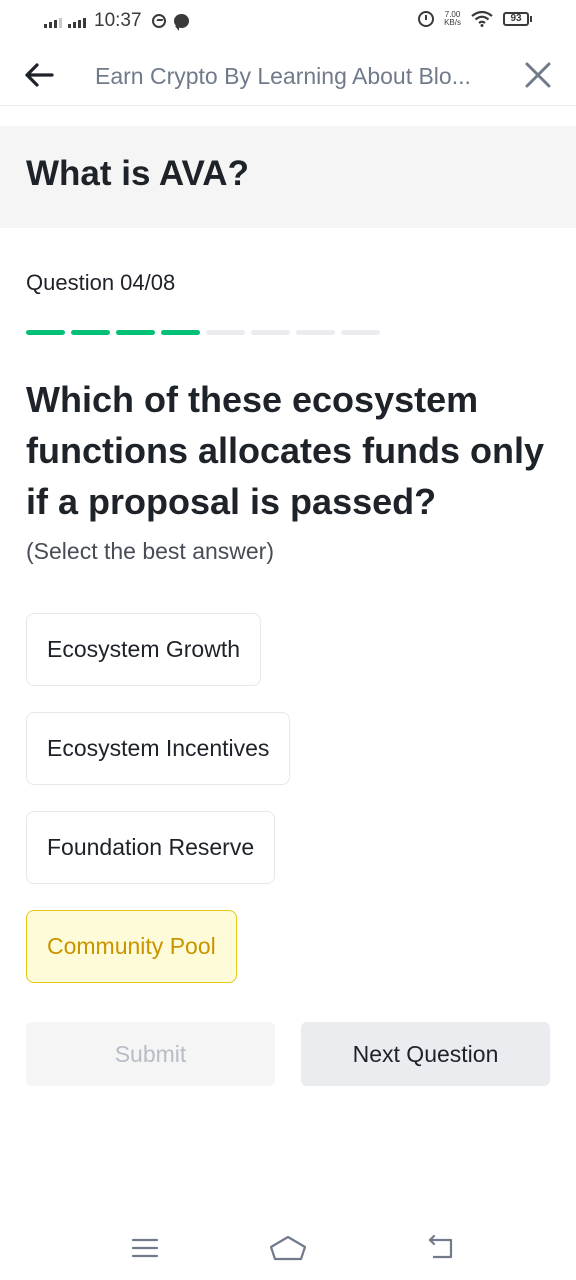  What do you see at coordinates (482, 19) in the screenshot?
I see `wifi-icon` at bounding box center [482, 19].